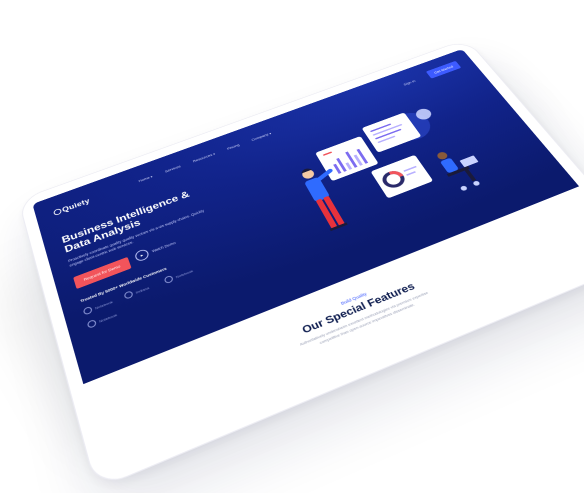  Describe the element at coordinates (203, 157) in the screenshot. I see `nav-item-resources: Resources` at that location.